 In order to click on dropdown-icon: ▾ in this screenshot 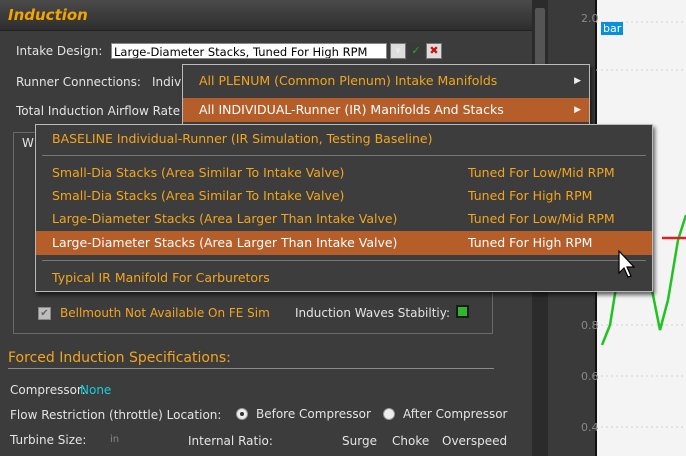, I will do `click(398, 51)`.